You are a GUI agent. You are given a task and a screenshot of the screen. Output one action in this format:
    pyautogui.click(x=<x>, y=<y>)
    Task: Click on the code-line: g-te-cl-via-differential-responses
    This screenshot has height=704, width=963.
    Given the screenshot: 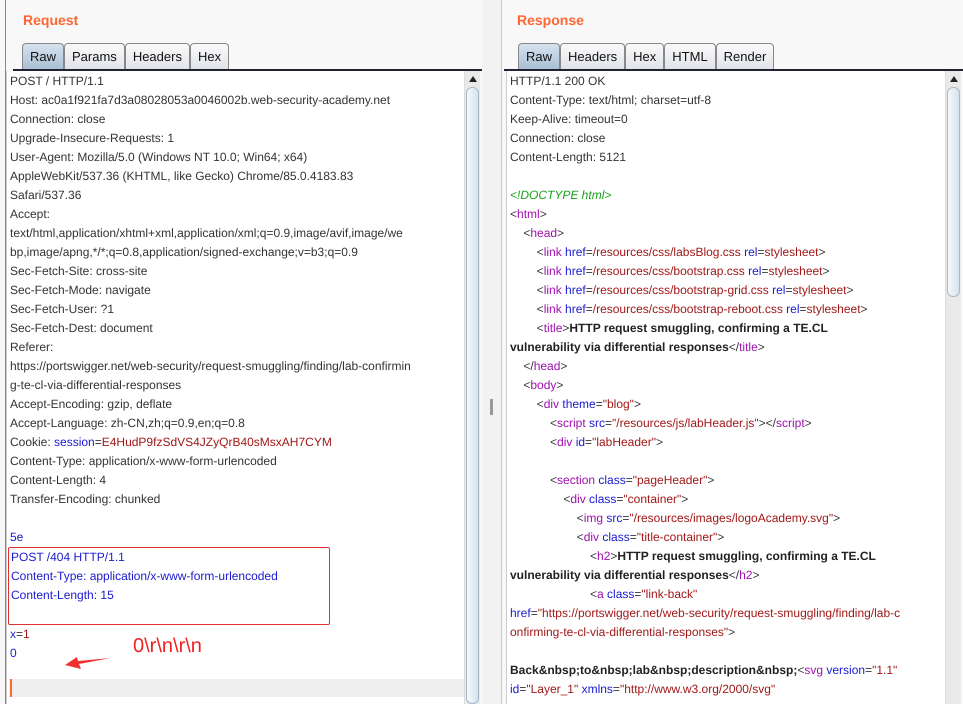 What is the action you would take?
    pyautogui.click(x=95, y=385)
    